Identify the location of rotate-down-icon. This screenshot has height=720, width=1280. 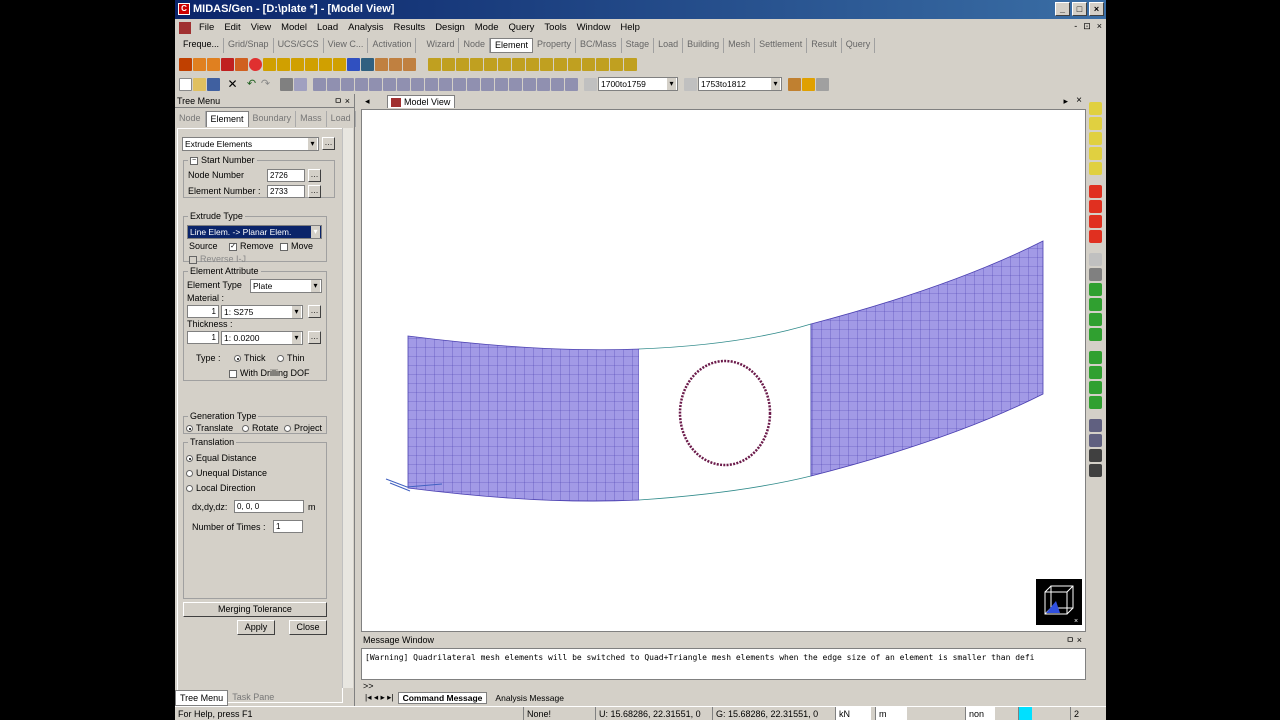
(1095, 402).